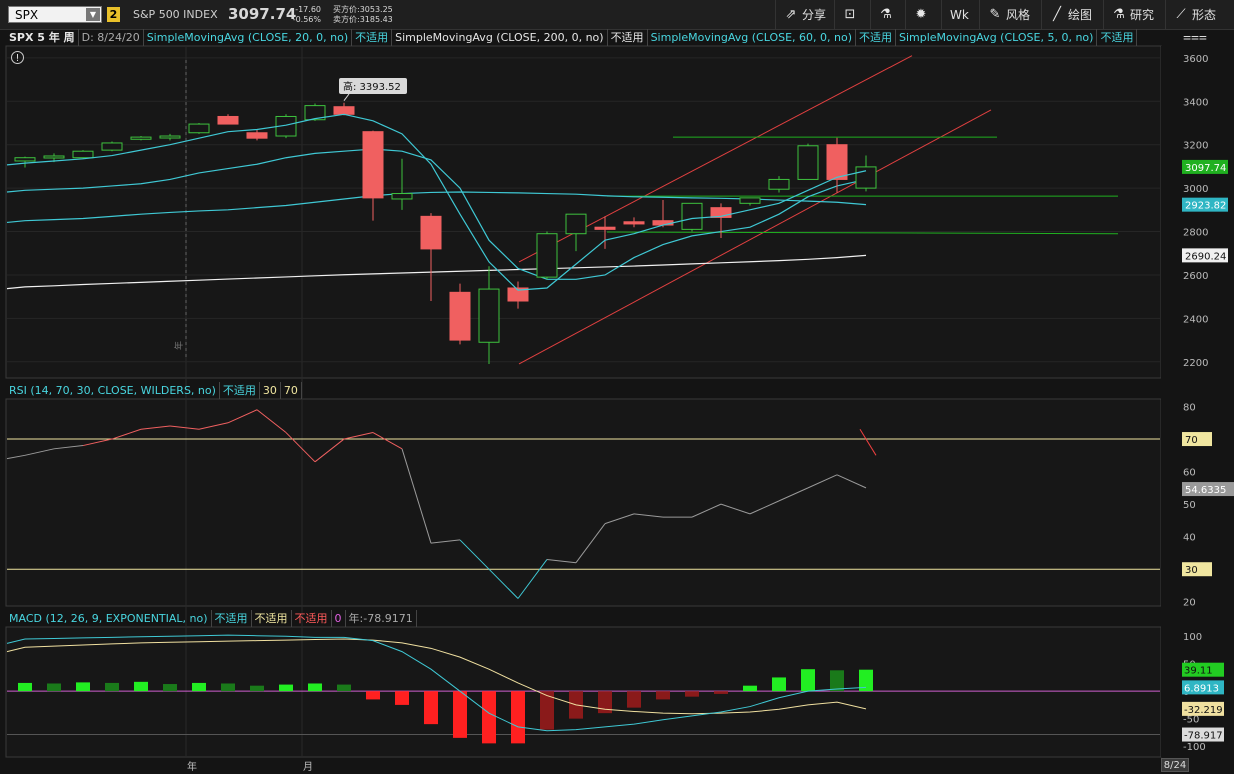  Describe the element at coordinates (1195, 146) in the screenshot. I see `price-tick-label: 3200` at that location.